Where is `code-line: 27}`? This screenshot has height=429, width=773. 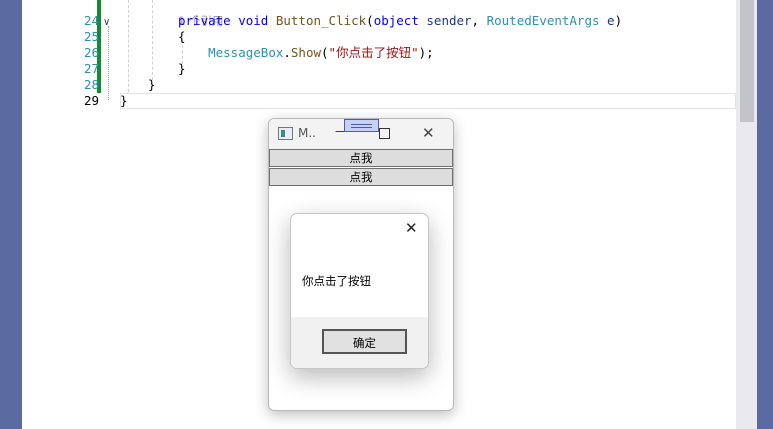
code-line: 27} is located at coordinates (379, 69).